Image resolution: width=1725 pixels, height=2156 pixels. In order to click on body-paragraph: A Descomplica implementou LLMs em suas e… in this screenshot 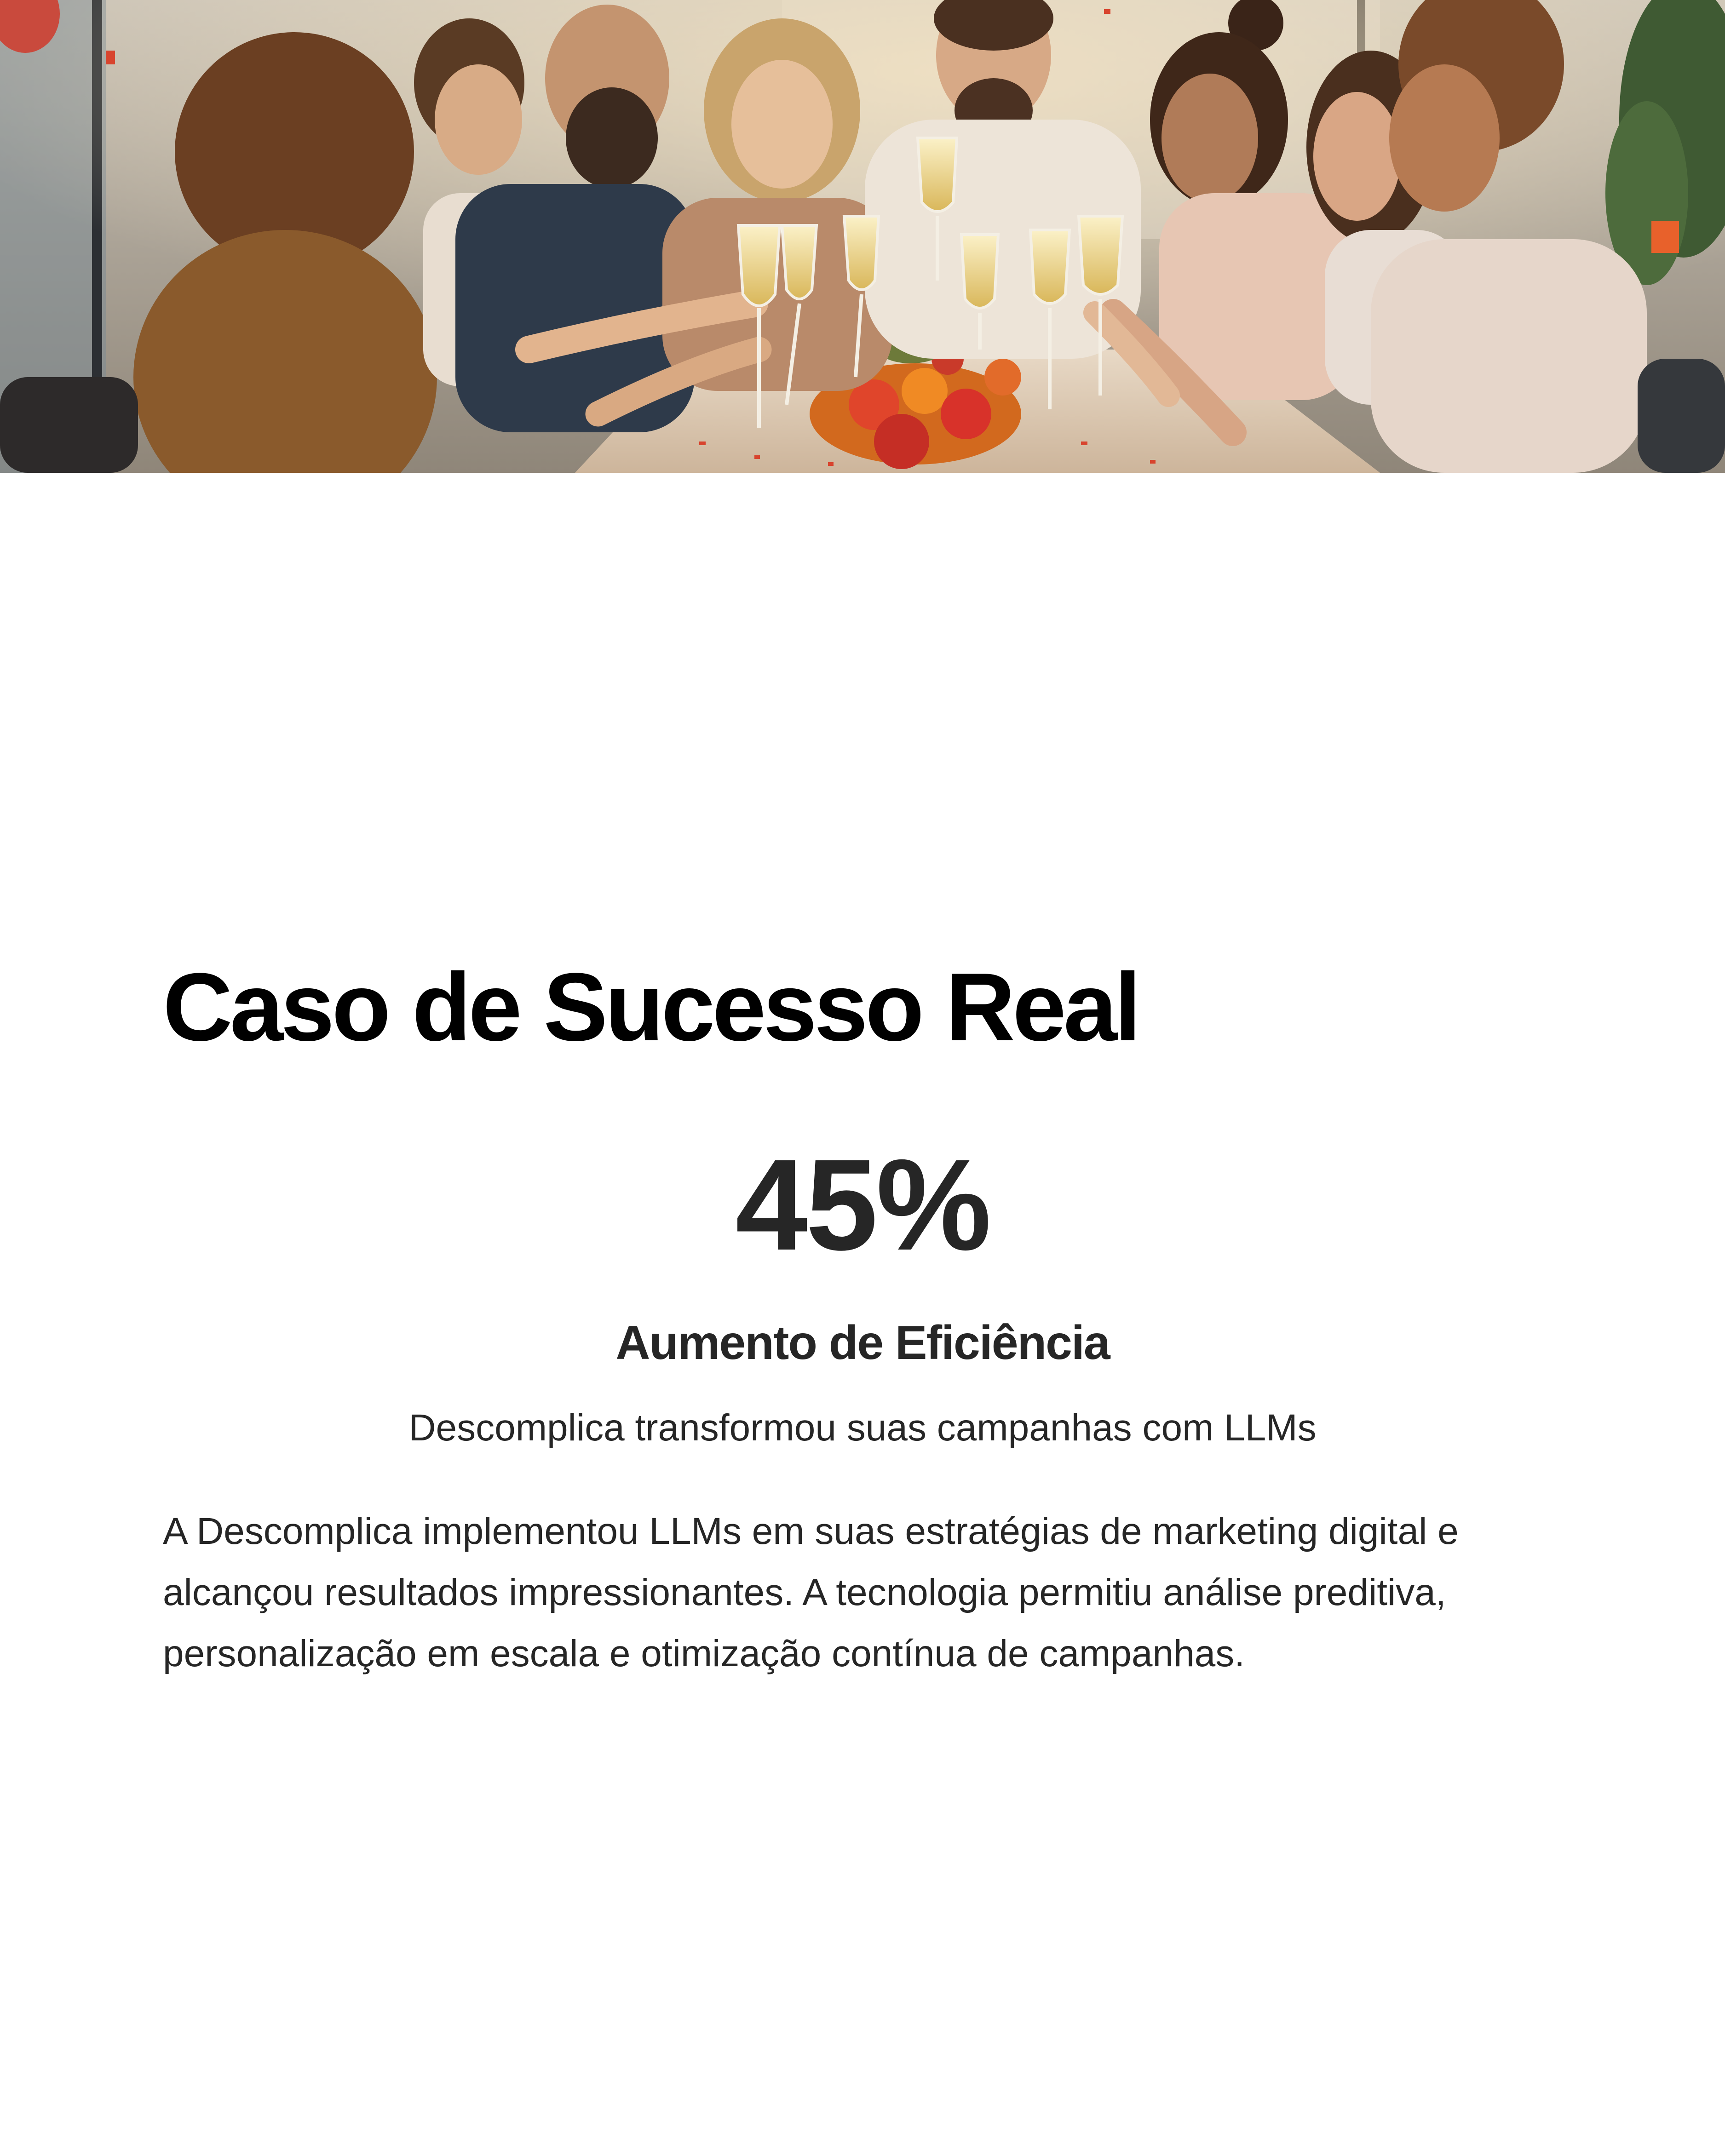, I will do `click(811, 1592)`.